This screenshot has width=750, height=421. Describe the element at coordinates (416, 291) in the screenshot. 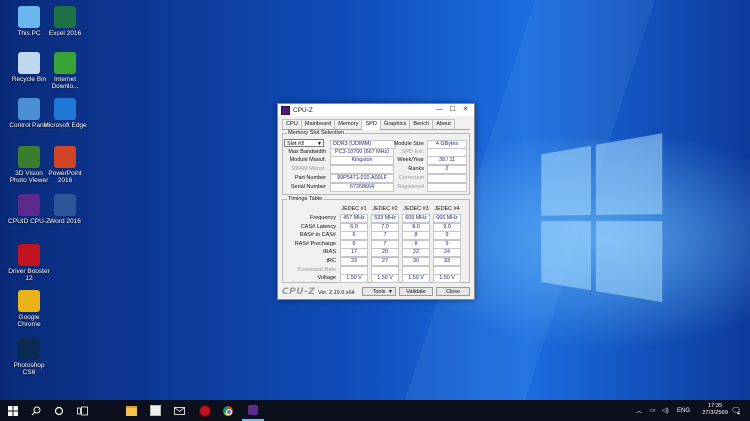

I see `validate-button: Validate` at that location.